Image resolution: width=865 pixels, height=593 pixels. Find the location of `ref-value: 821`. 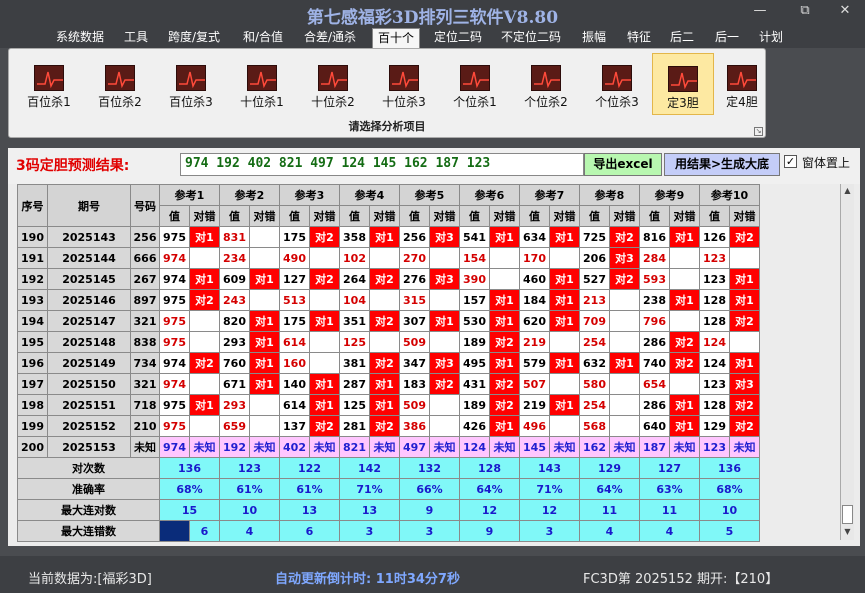

ref-value: 821 is located at coordinates (354, 447).